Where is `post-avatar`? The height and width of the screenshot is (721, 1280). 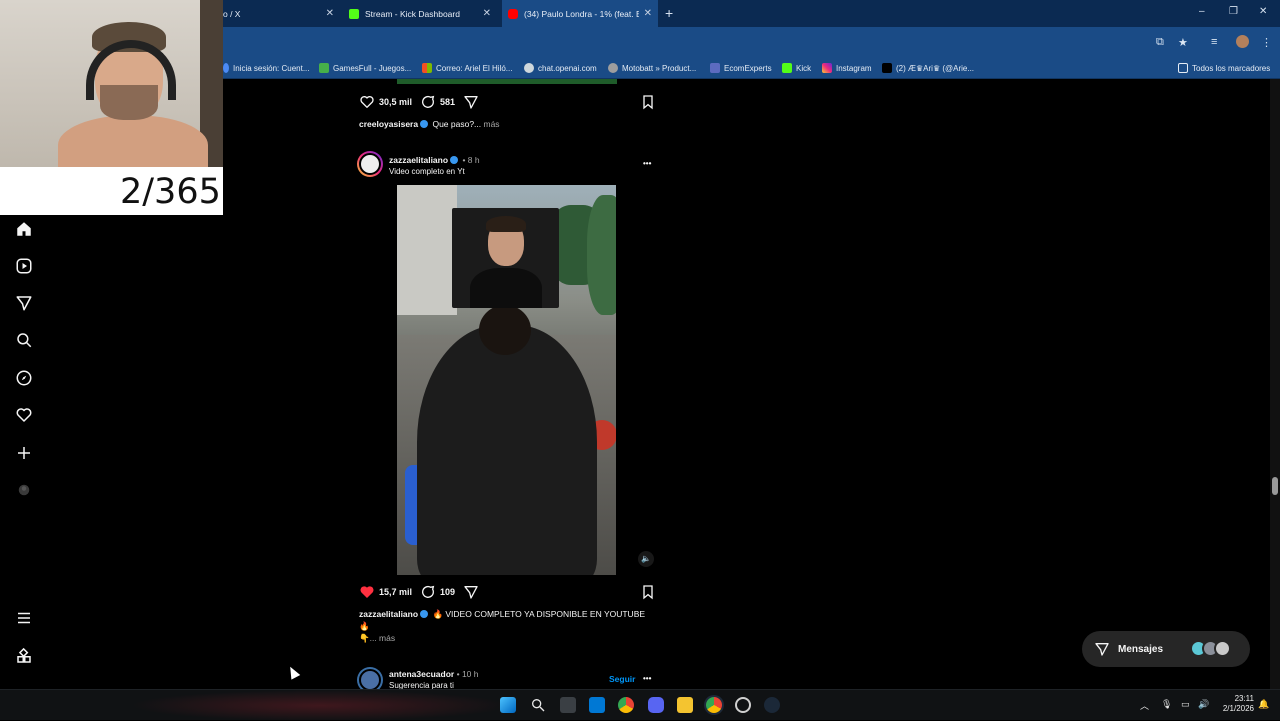 post-avatar is located at coordinates (370, 164).